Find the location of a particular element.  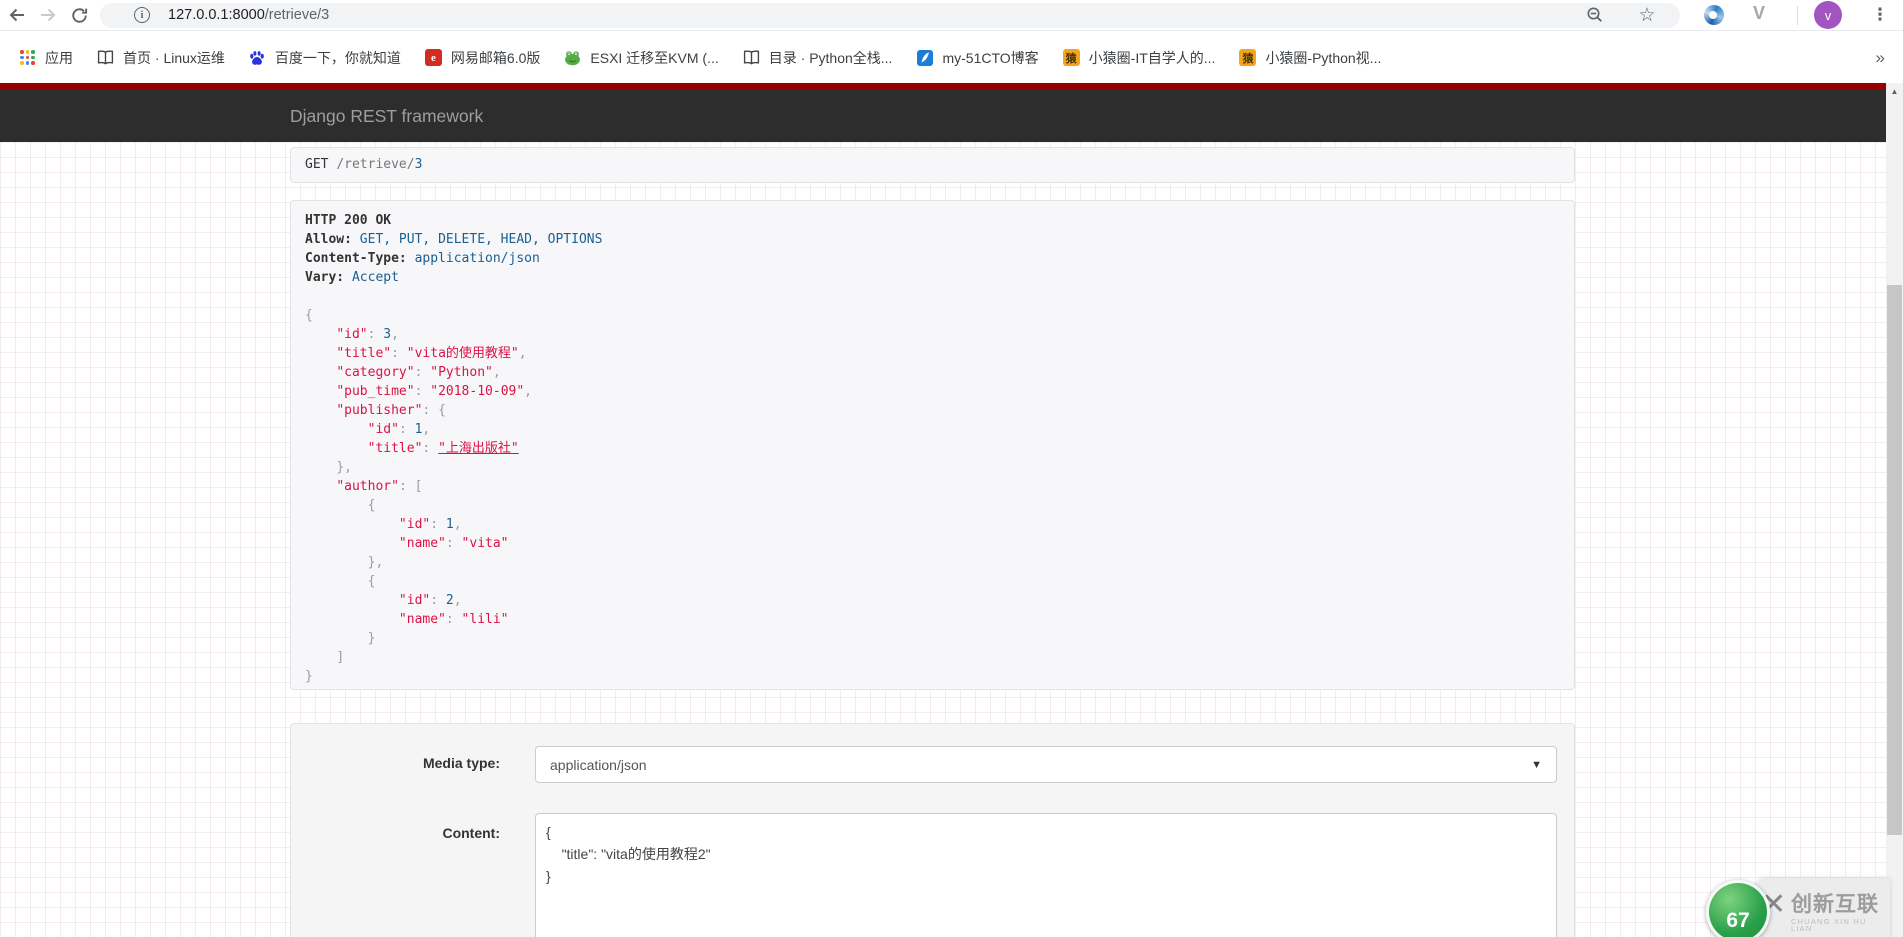

request-line-box: GET /retrieve/3 is located at coordinates (932, 165).